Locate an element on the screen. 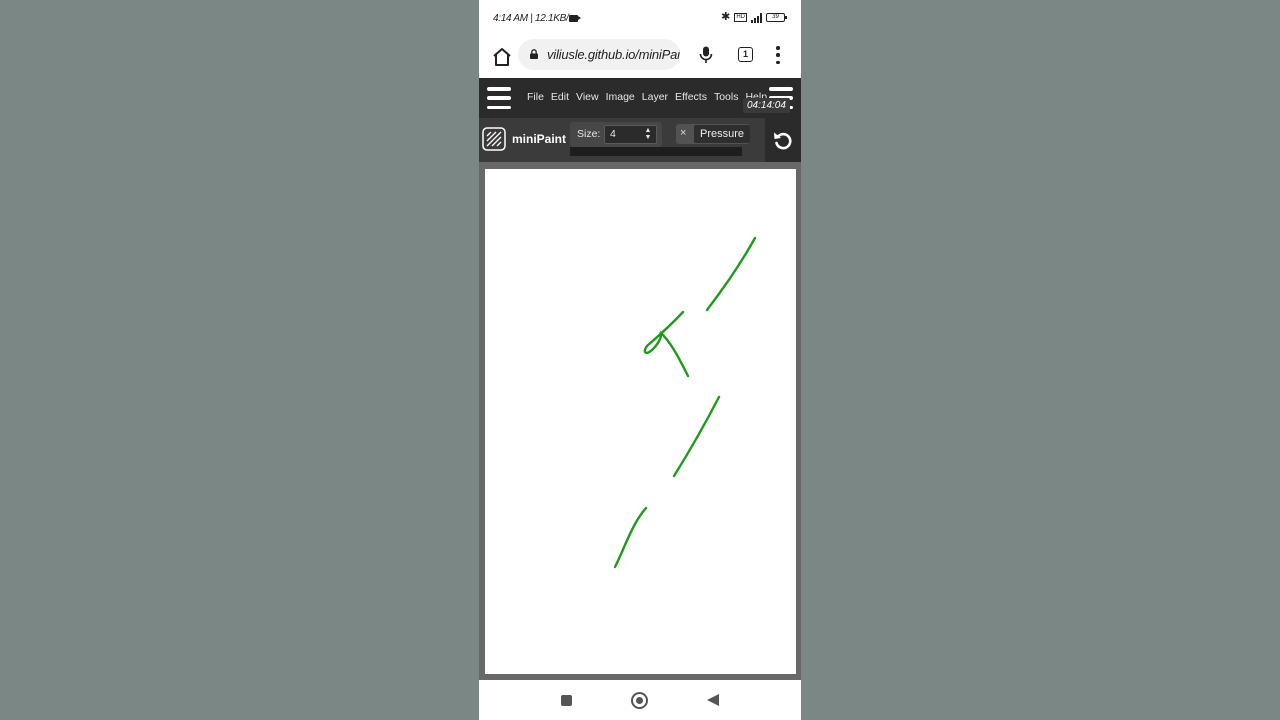 This screenshot has height=720, width=1280. kebab-menu-icon is located at coordinates (778, 55).